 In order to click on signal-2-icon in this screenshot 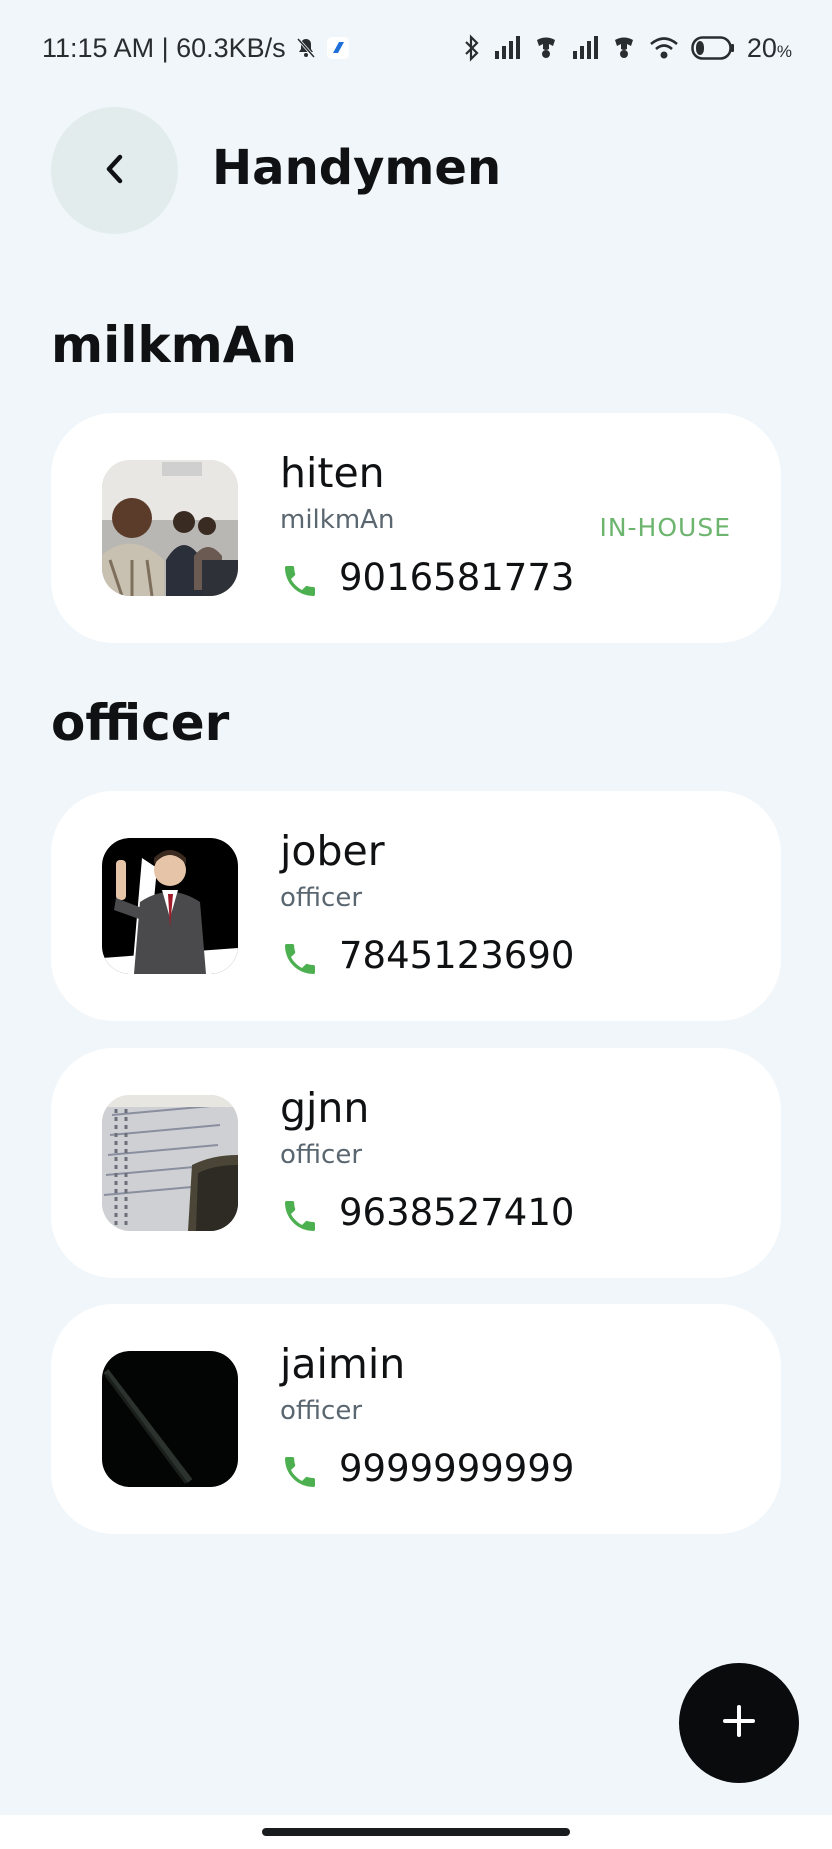, I will do `click(585, 48)`.